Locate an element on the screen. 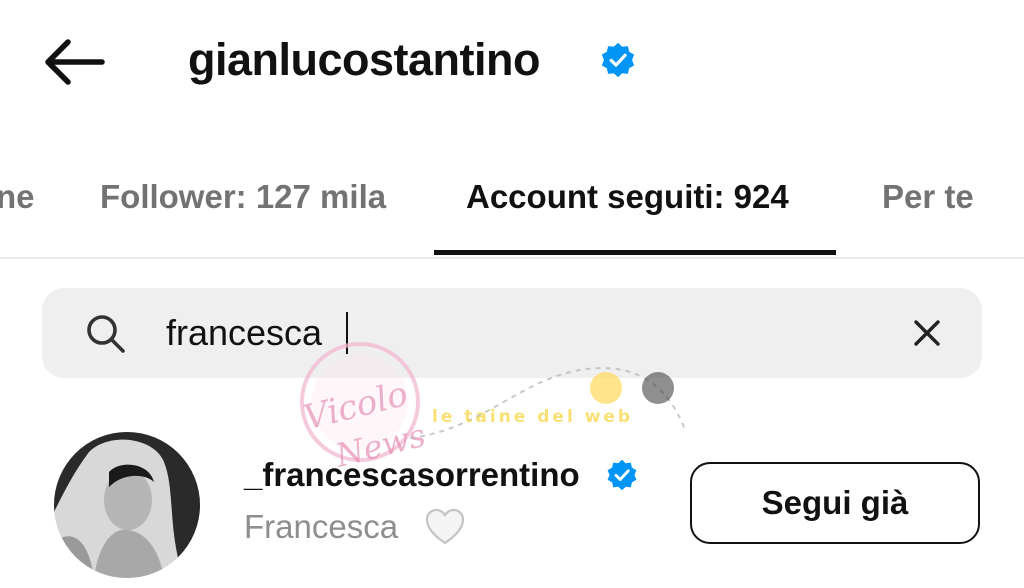 The height and width of the screenshot is (588, 1024). search-icon is located at coordinates (106, 334).